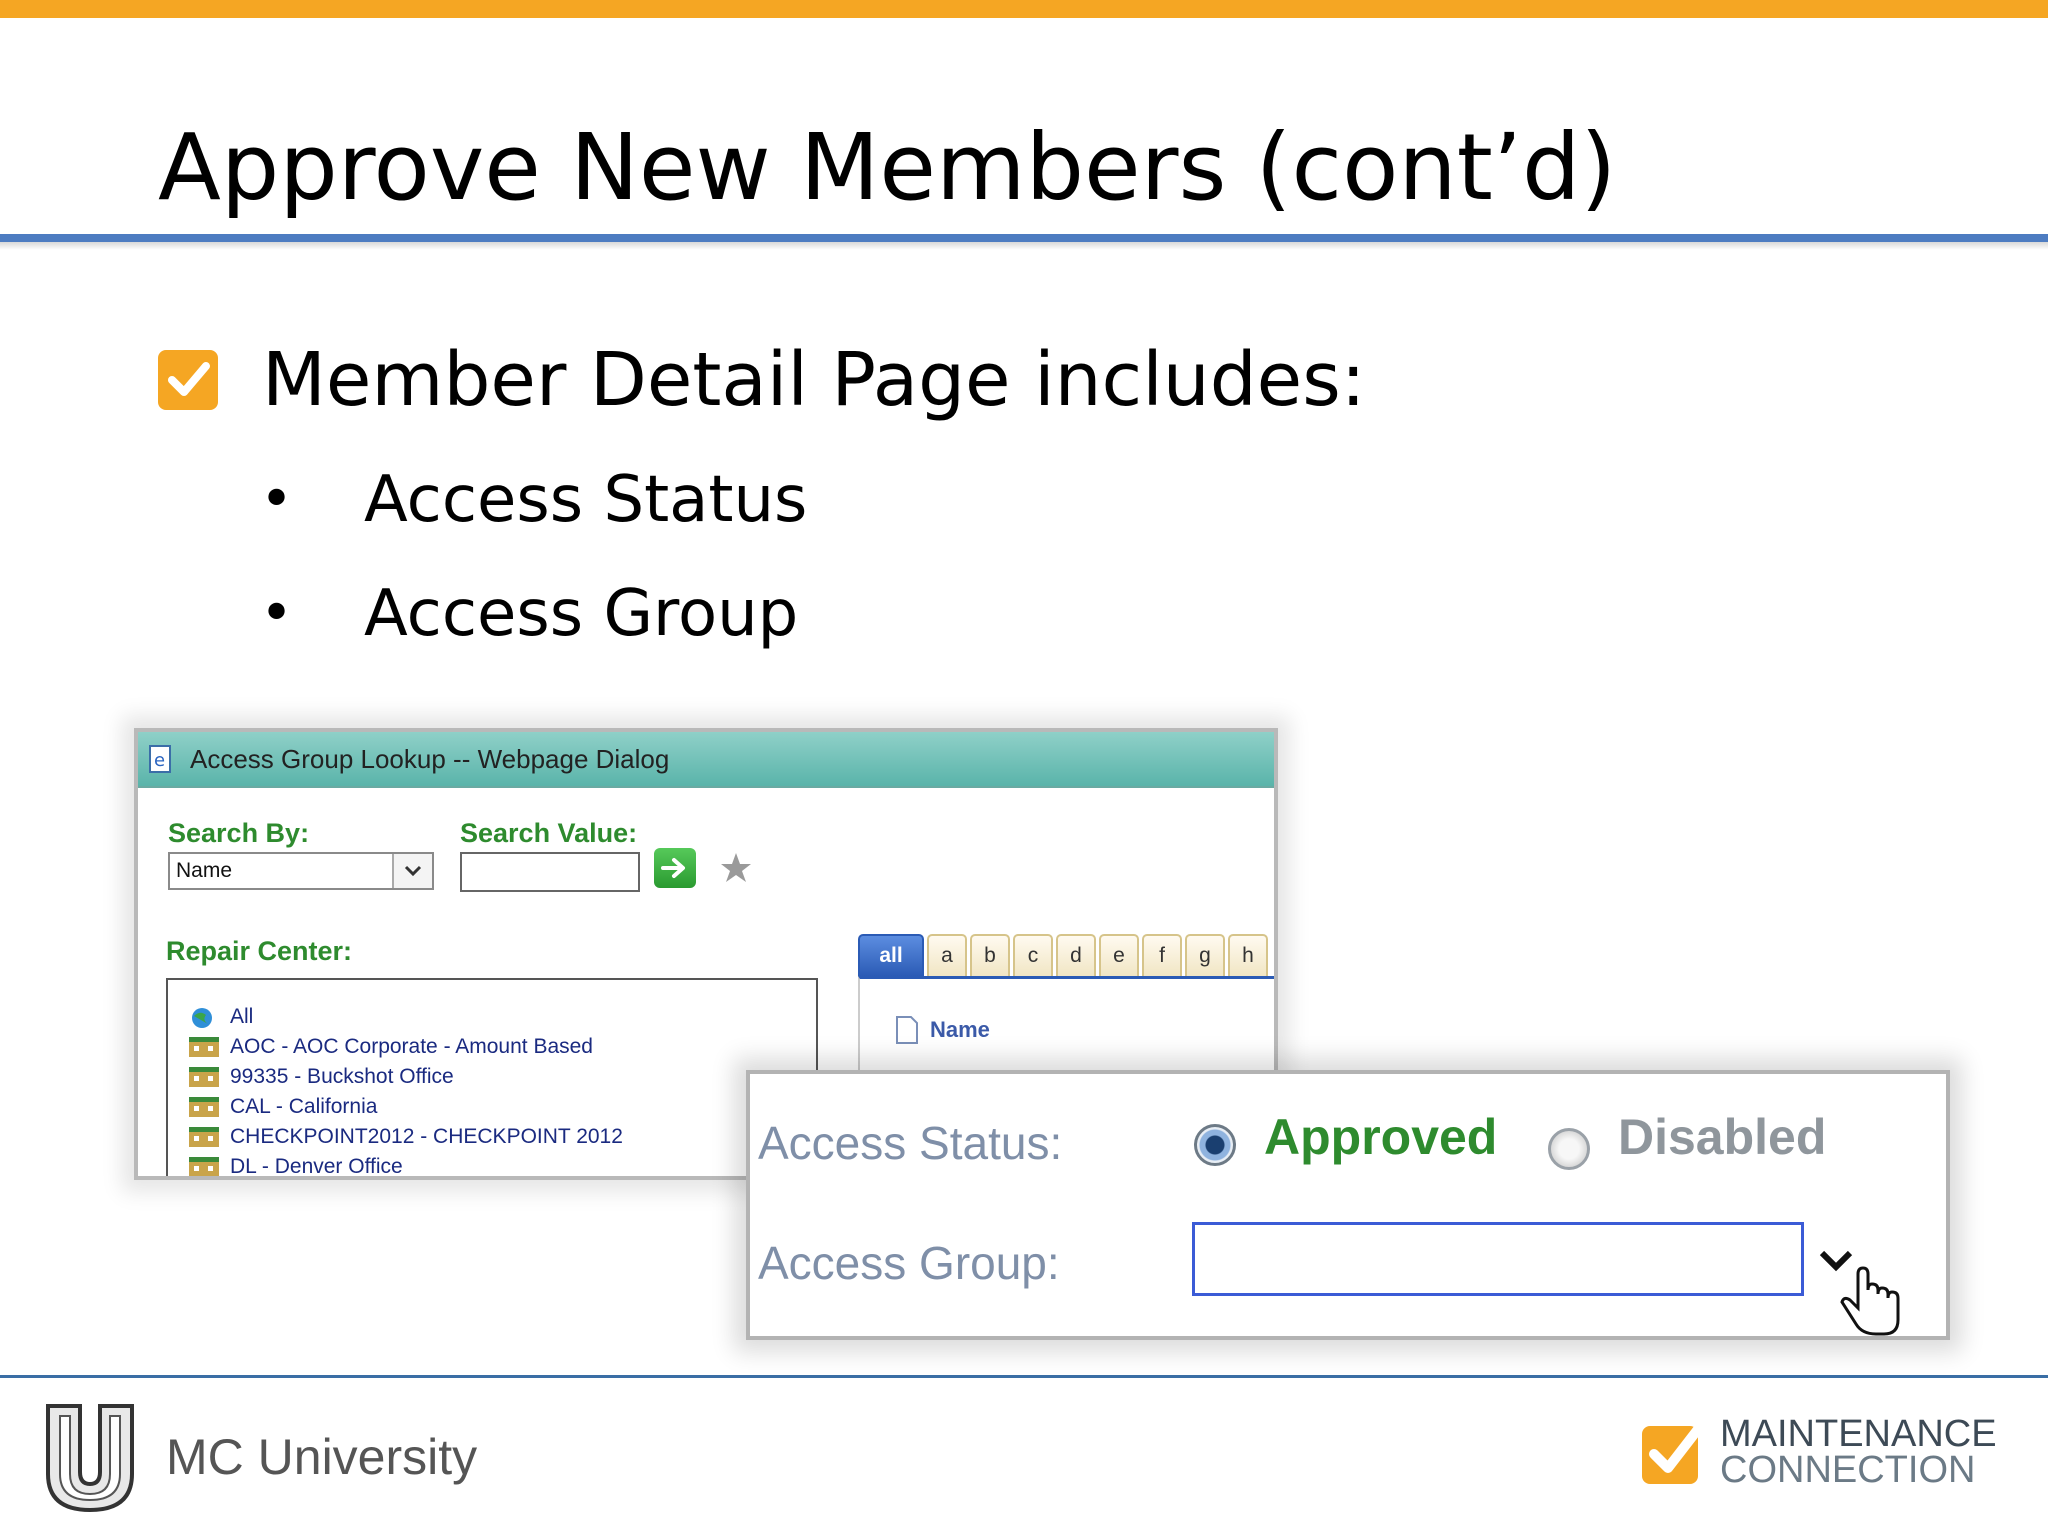 This screenshot has height=1536, width=2048. I want to click on repair-center-name: 99335 - Buckshot Office, so click(342, 1076).